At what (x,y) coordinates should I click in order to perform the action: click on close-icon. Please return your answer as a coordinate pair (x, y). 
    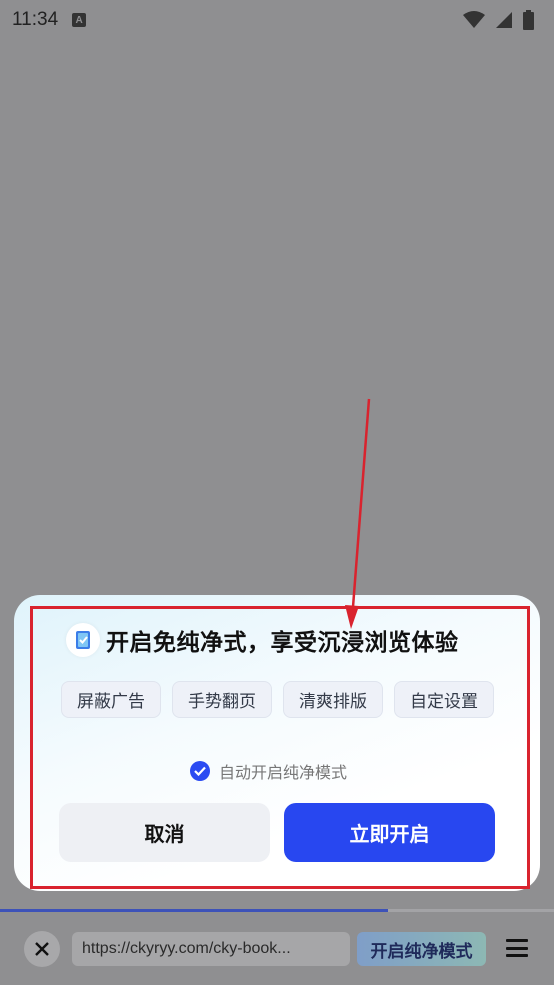
    Looking at the image, I should click on (42, 949).